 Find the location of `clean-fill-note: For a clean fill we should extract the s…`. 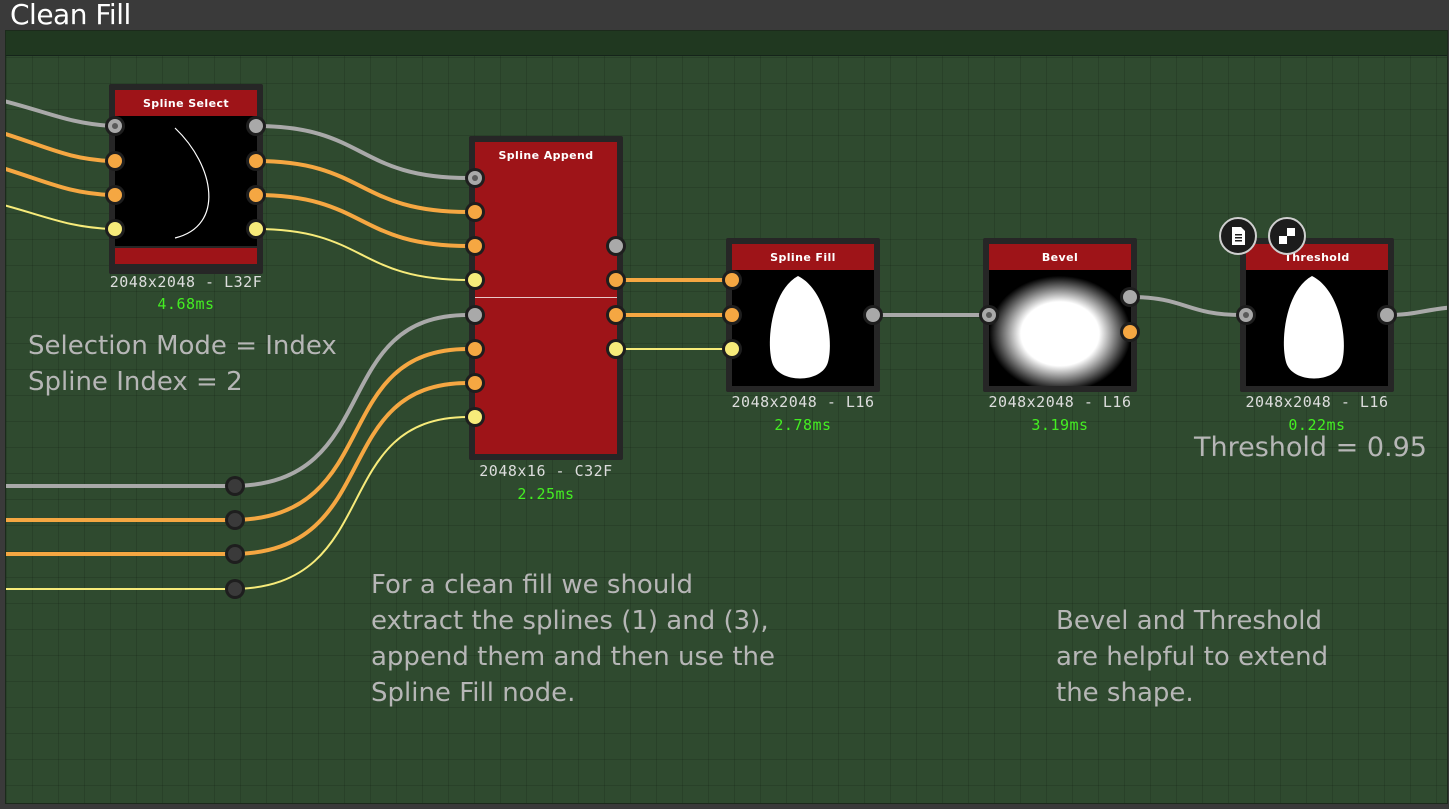

clean-fill-note: For a clean fill we should extract the s… is located at coordinates (573, 639).